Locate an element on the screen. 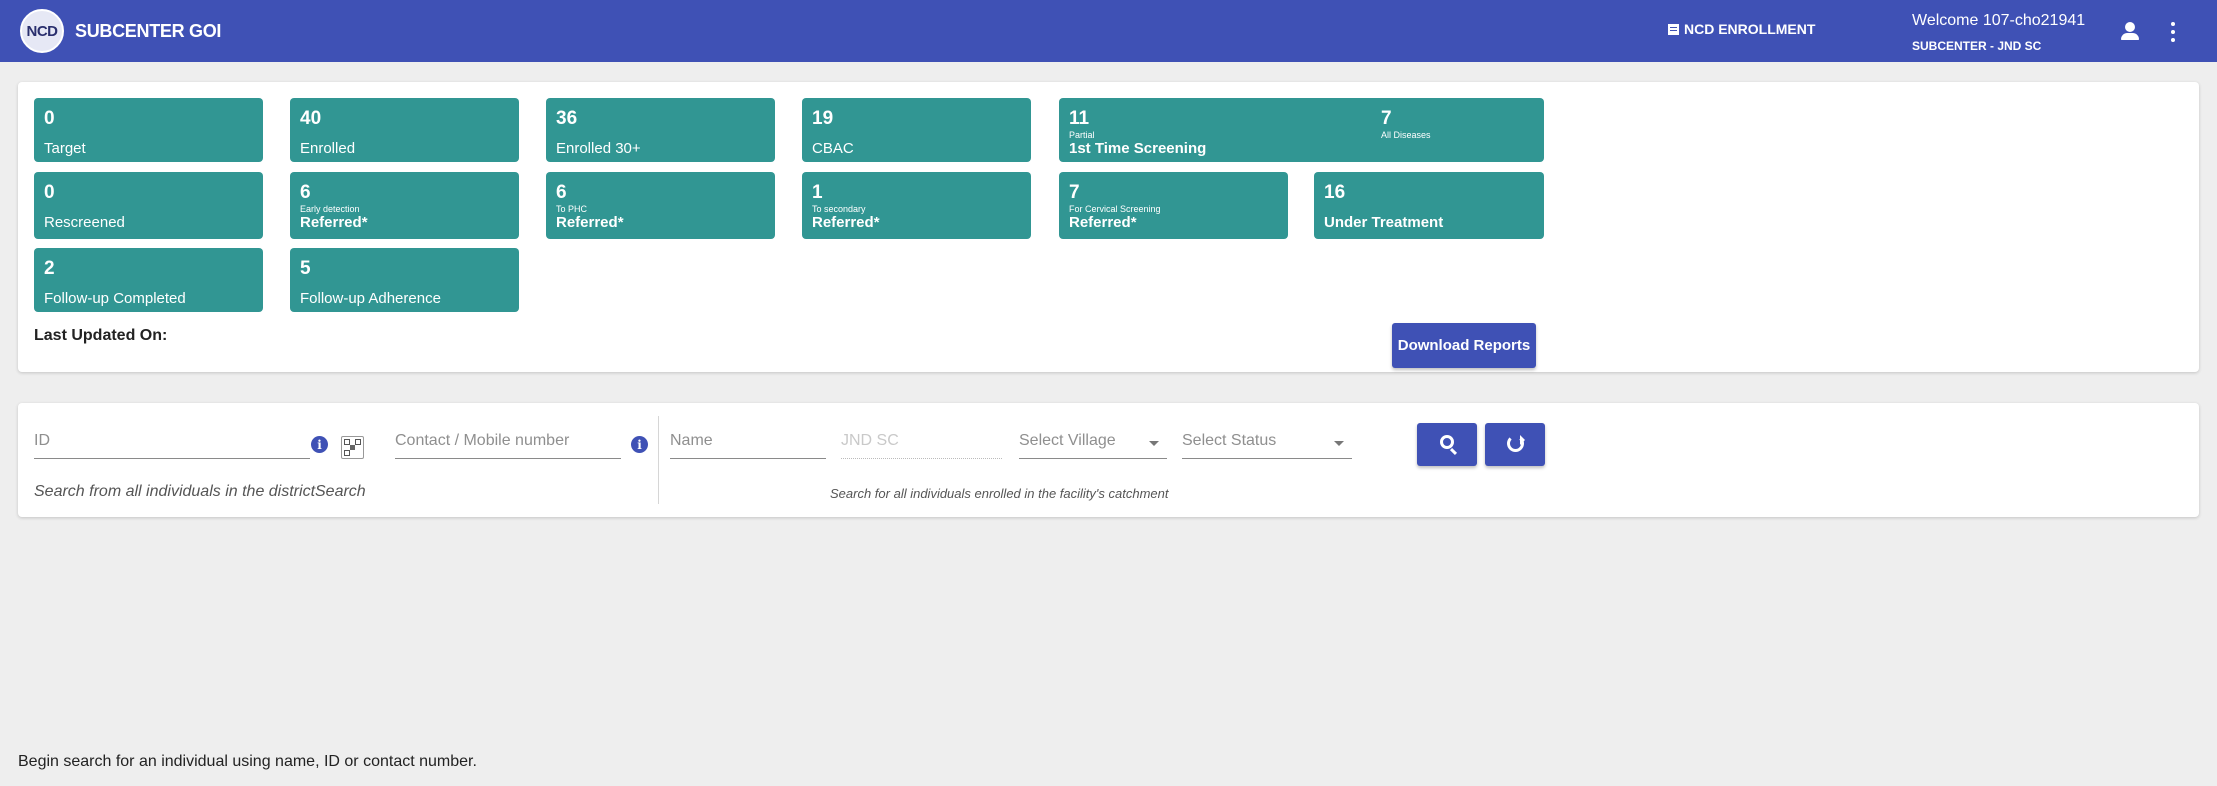 The width and height of the screenshot is (2217, 786). more-vert-icon is located at coordinates (2173, 32).